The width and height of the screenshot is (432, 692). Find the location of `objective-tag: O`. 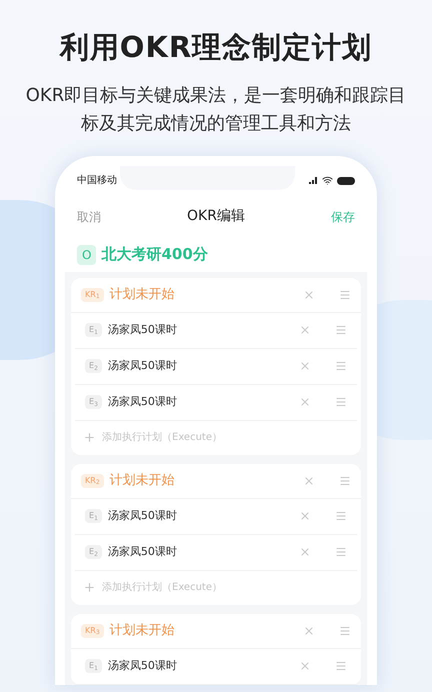

objective-tag: O is located at coordinates (86, 254).